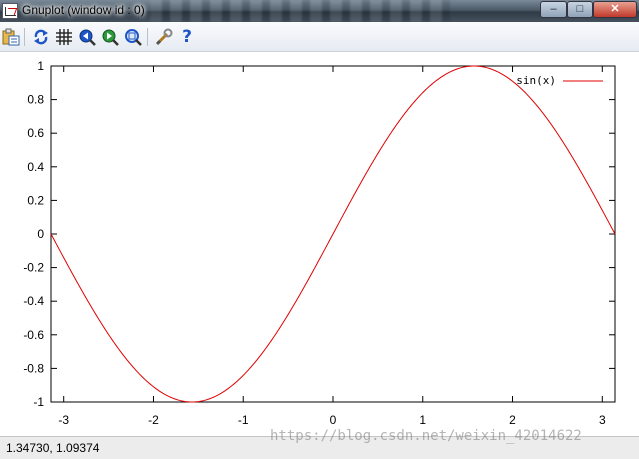  What do you see at coordinates (133, 37) in the screenshot?
I see `autoscale-icon` at bounding box center [133, 37].